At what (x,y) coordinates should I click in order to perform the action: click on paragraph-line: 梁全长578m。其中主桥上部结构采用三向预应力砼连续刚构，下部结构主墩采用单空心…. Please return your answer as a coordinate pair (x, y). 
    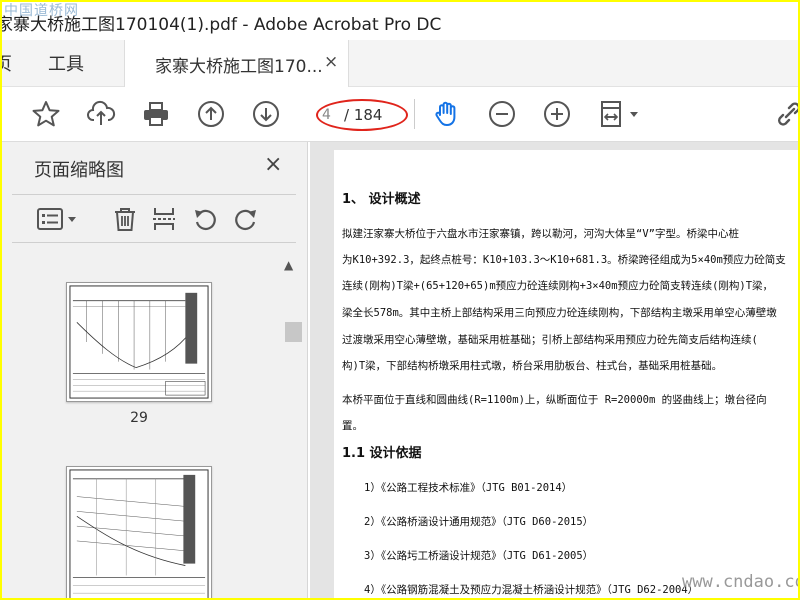
    Looking at the image, I should click on (559, 313).